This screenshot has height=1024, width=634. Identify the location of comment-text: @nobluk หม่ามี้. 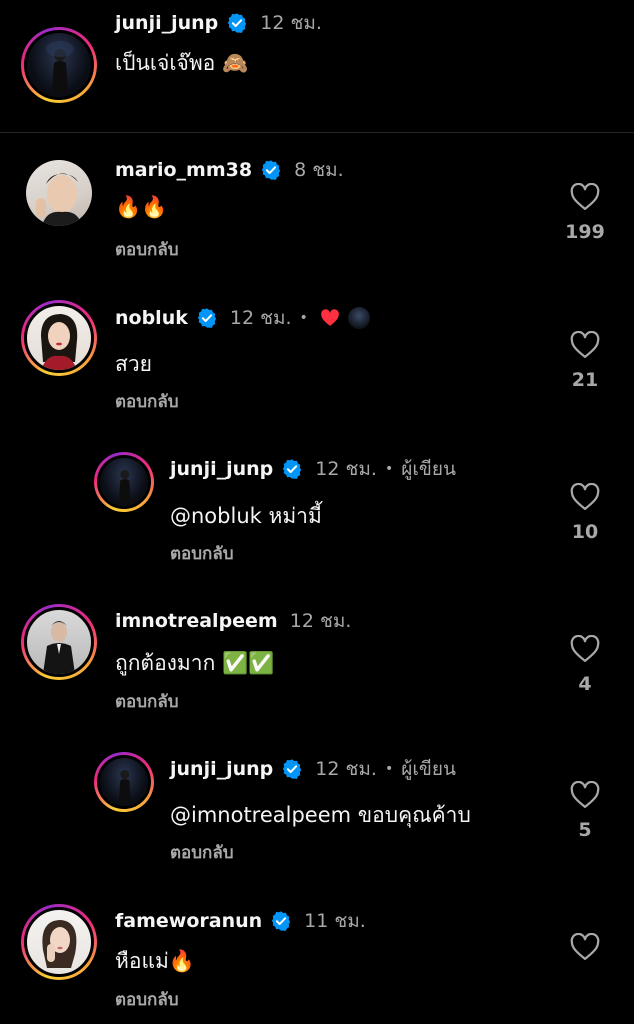
(246, 516).